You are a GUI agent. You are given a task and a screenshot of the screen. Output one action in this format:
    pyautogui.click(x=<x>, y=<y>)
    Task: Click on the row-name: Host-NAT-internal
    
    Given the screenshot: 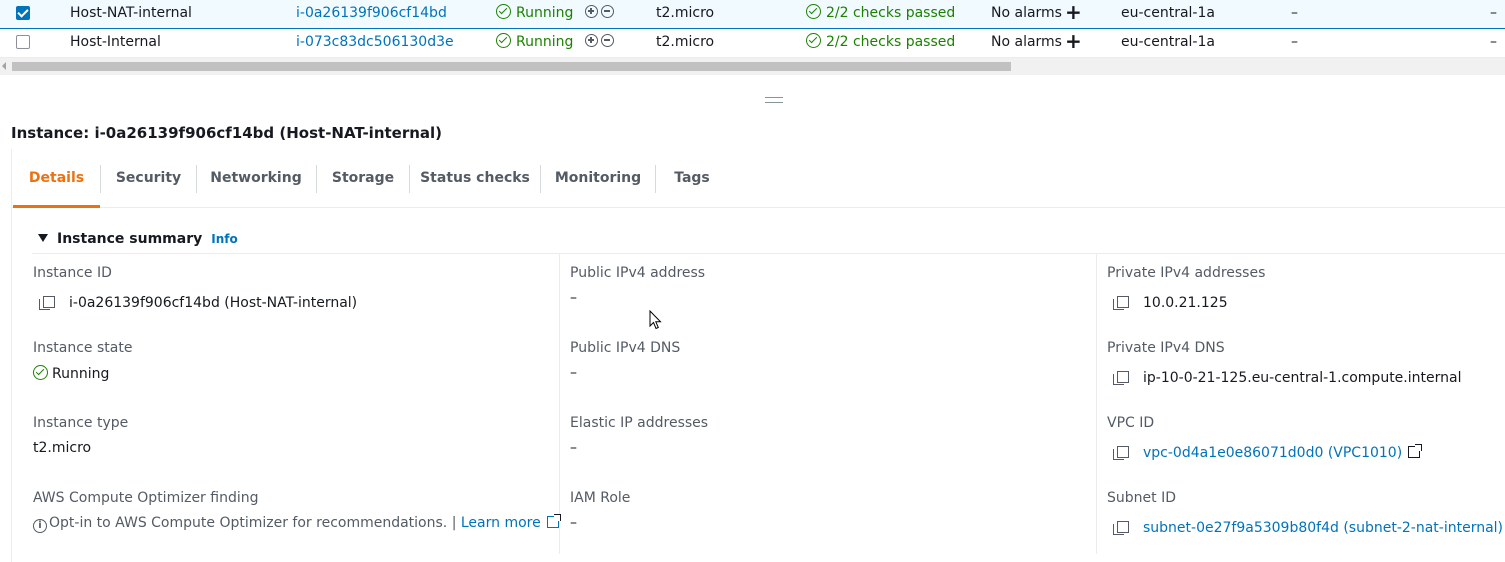 What is the action you would take?
    pyautogui.click(x=131, y=13)
    